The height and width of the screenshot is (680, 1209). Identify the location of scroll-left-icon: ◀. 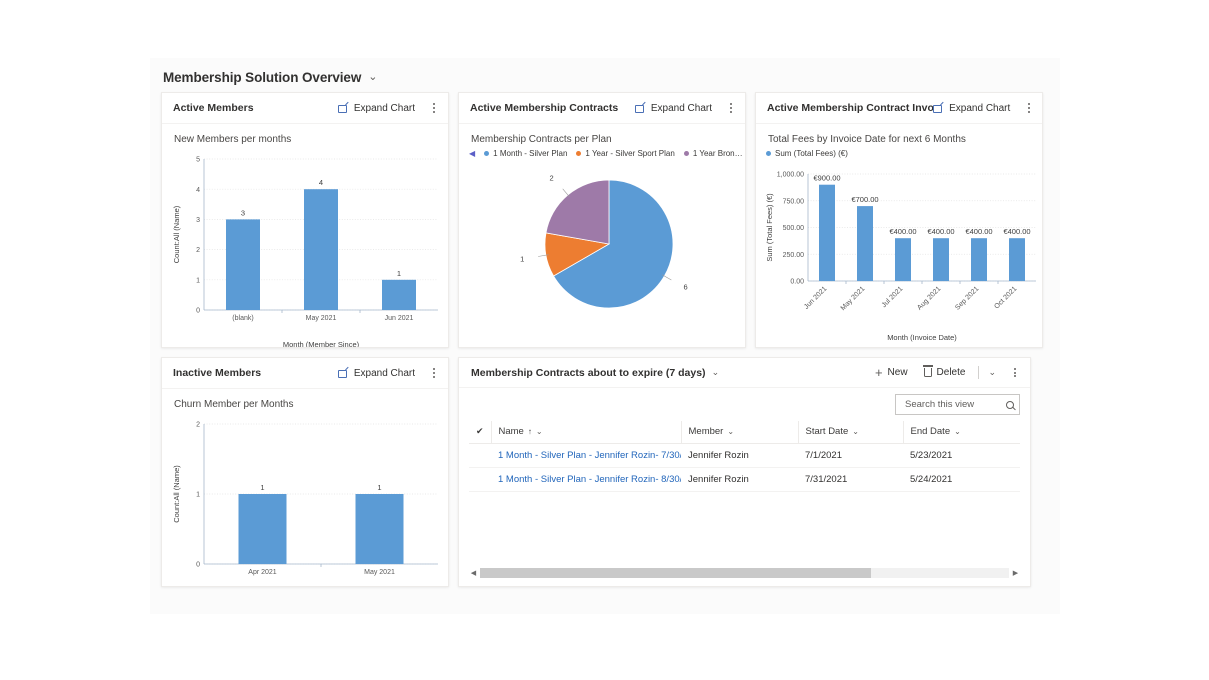
(473, 573).